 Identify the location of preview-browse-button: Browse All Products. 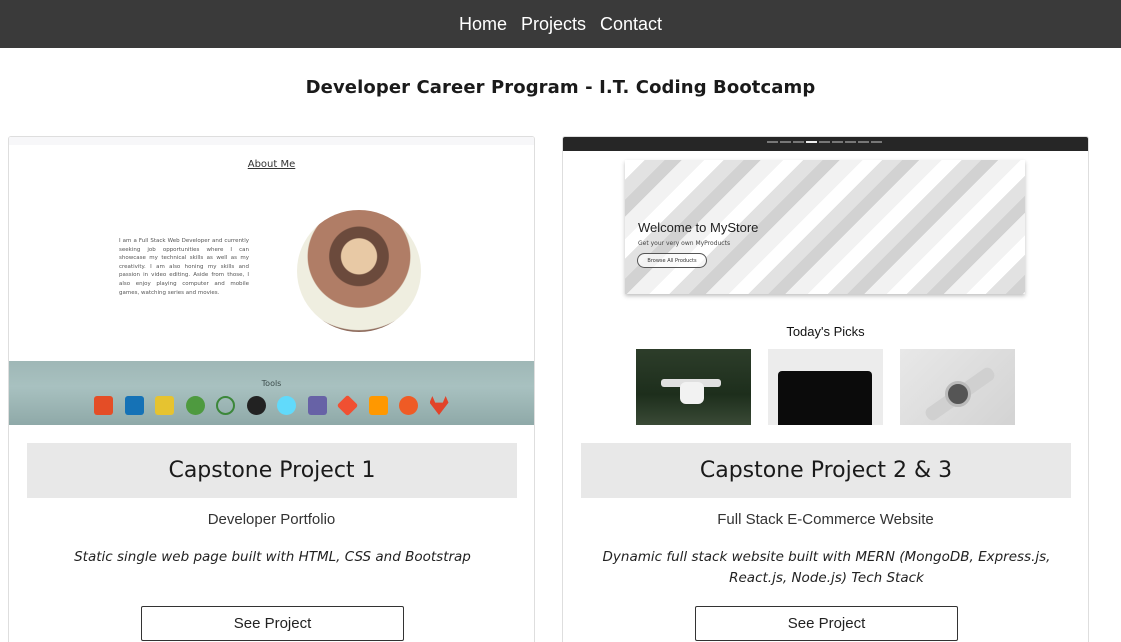
(672, 260).